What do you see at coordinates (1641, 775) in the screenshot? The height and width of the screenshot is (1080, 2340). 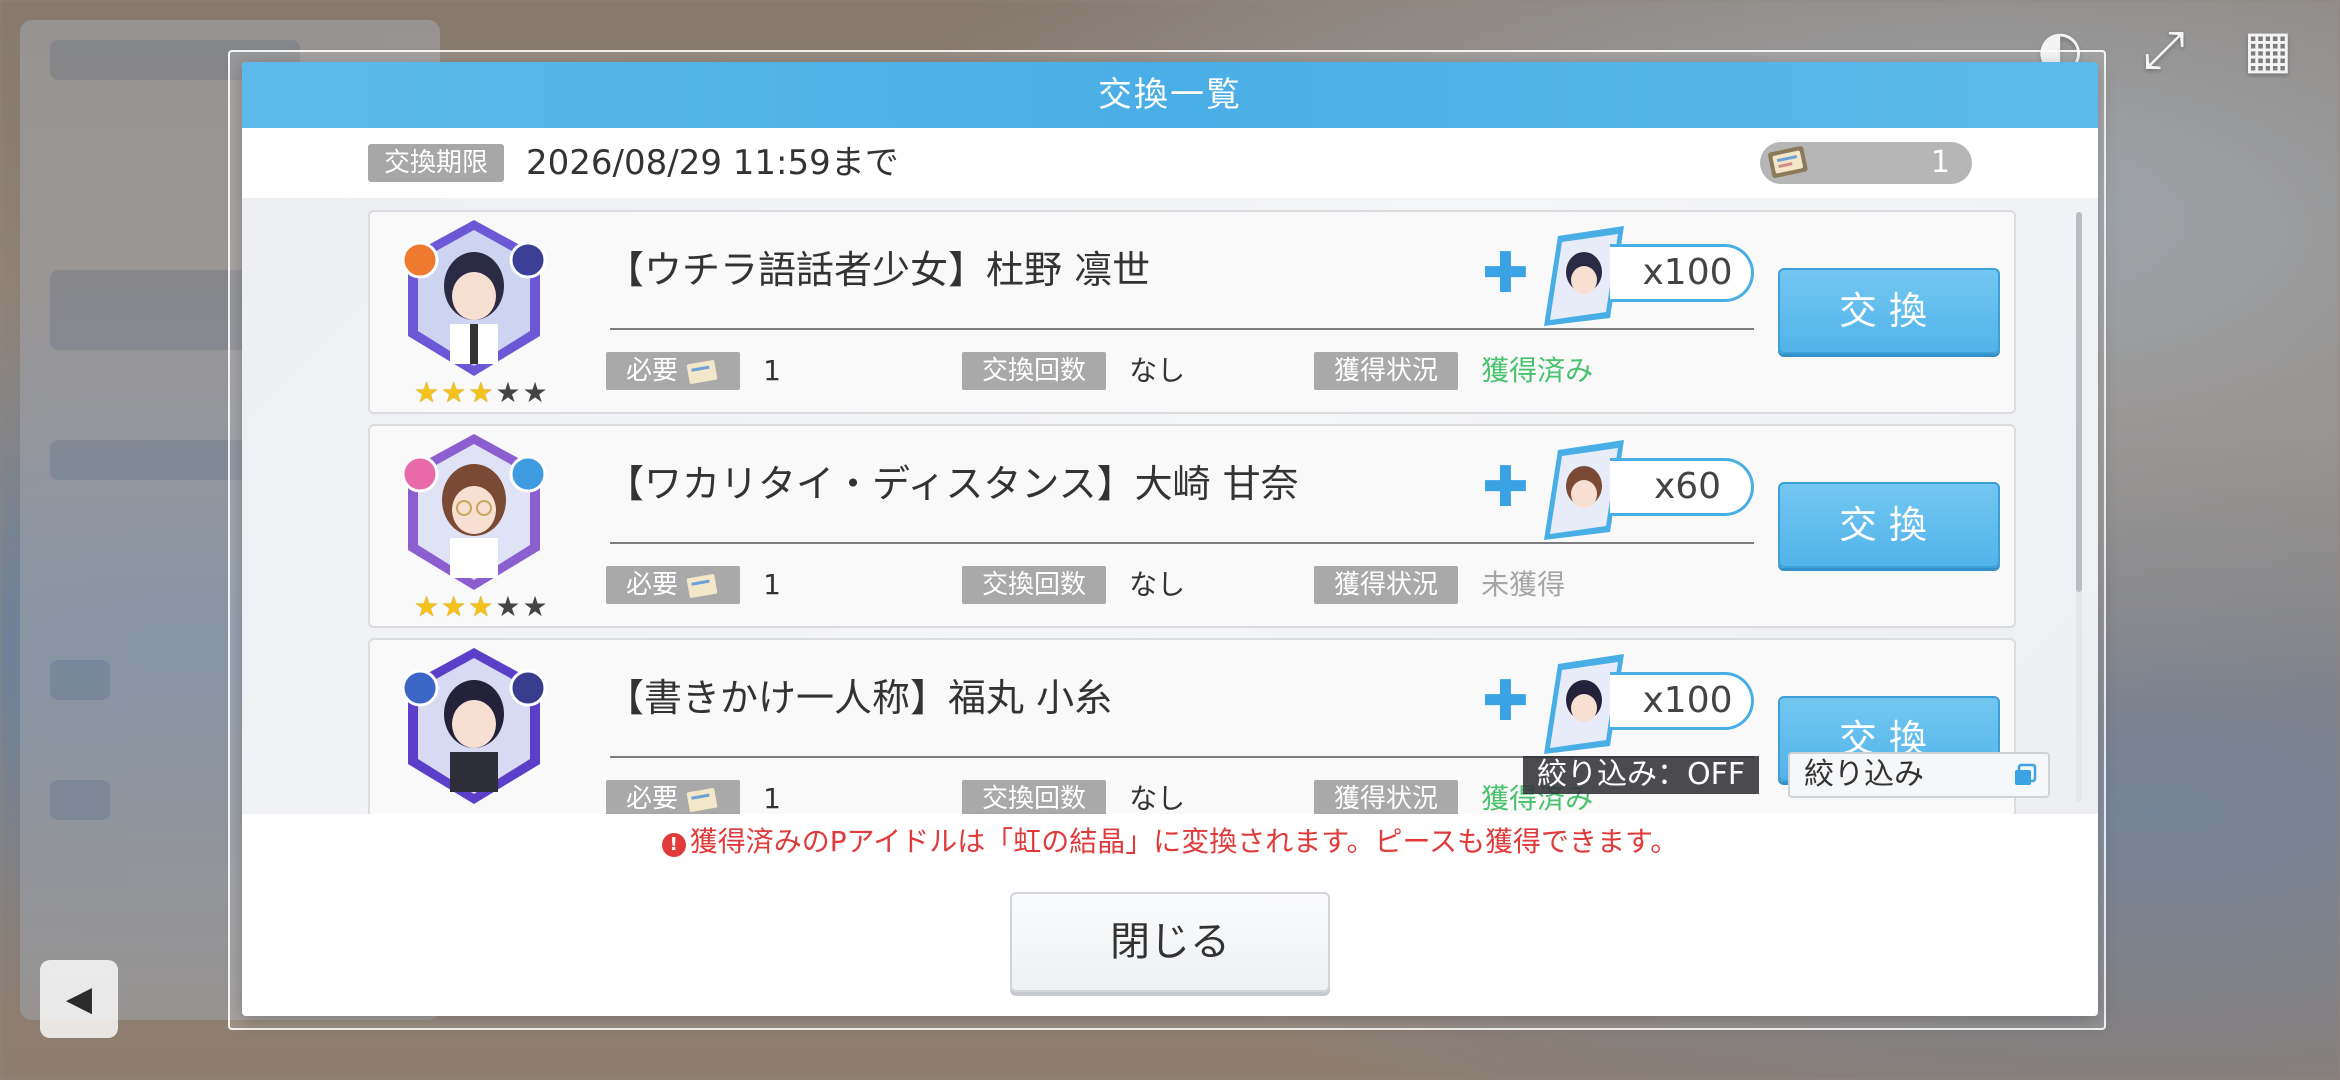 I see `filter-tooltip: 絞り込み：OFF` at bounding box center [1641, 775].